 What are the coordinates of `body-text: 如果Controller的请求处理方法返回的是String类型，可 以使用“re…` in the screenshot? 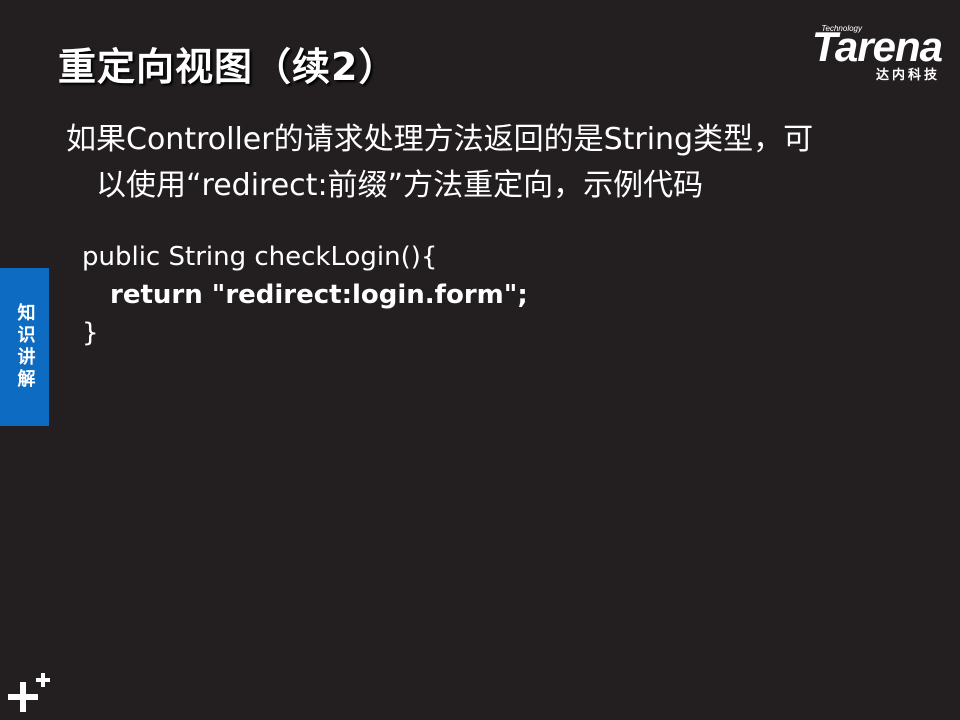 It's located at (476, 163).